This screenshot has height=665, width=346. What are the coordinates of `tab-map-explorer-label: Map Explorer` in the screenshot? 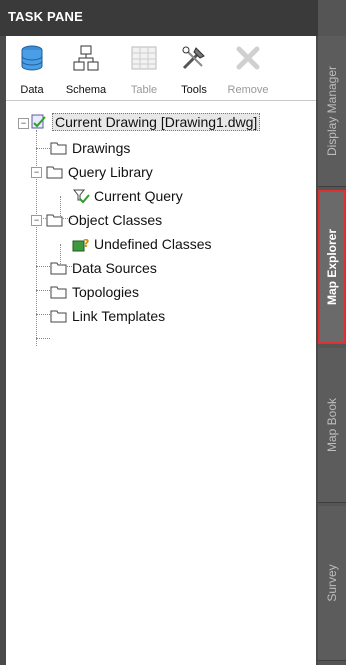 It's located at (332, 267).